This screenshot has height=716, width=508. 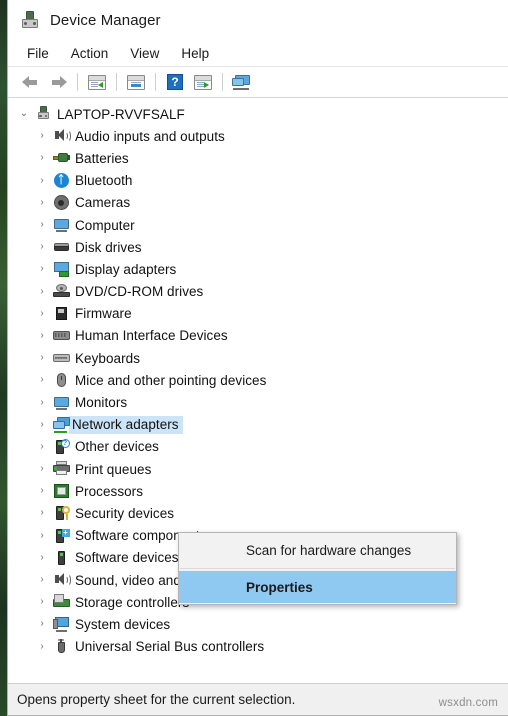 I want to click on show-hide-console-tree-button, so click(x=97, y=82).